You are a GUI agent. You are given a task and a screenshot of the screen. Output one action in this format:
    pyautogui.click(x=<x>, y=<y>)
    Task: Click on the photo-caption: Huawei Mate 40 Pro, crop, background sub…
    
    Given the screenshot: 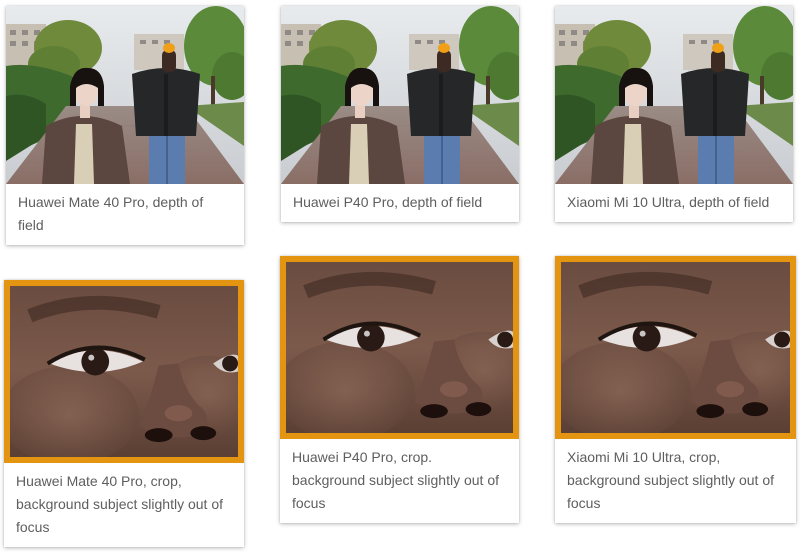 What is the action you would take?
    pyautogui.click(x=120, y=504)
    